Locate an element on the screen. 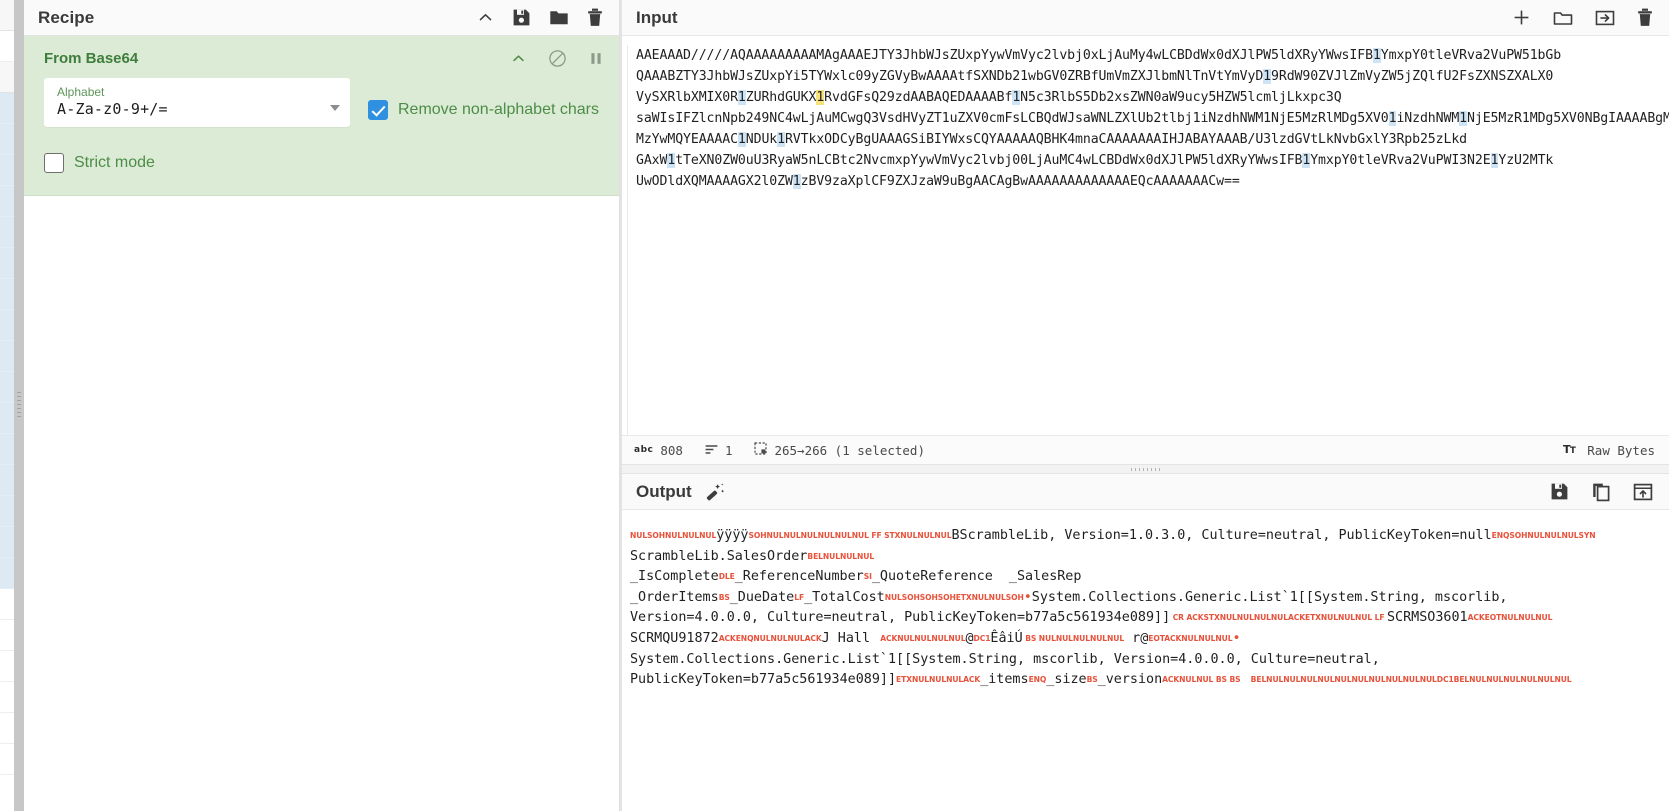  operation-controls is located at coordinates (557, 58).